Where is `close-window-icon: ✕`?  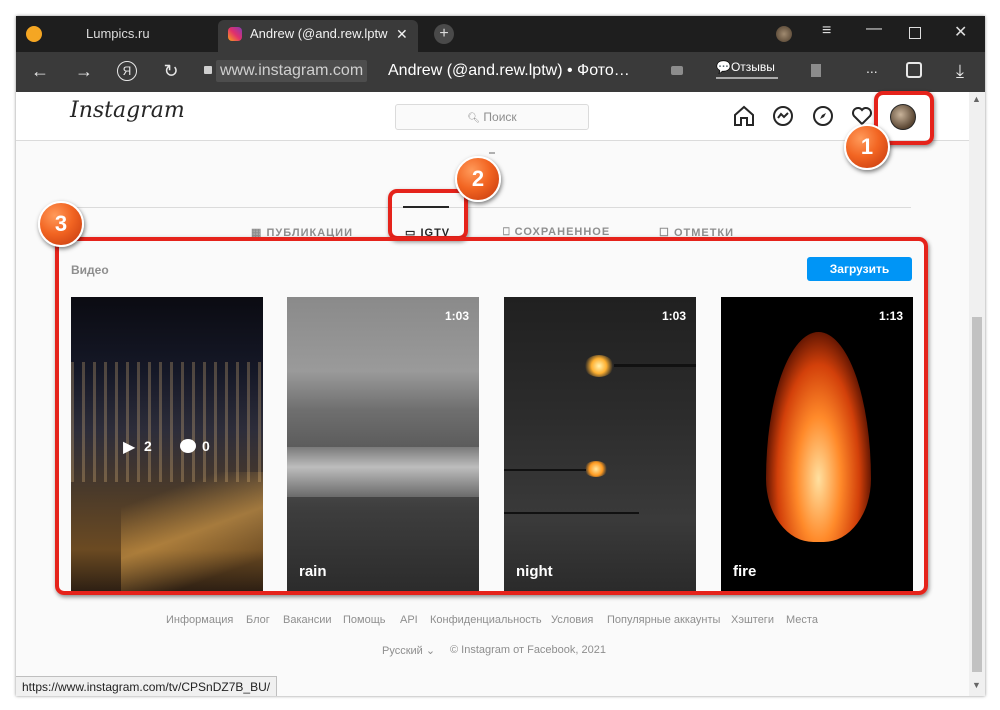
close-window-icon: ✕ is located at coordinates (960, 32).